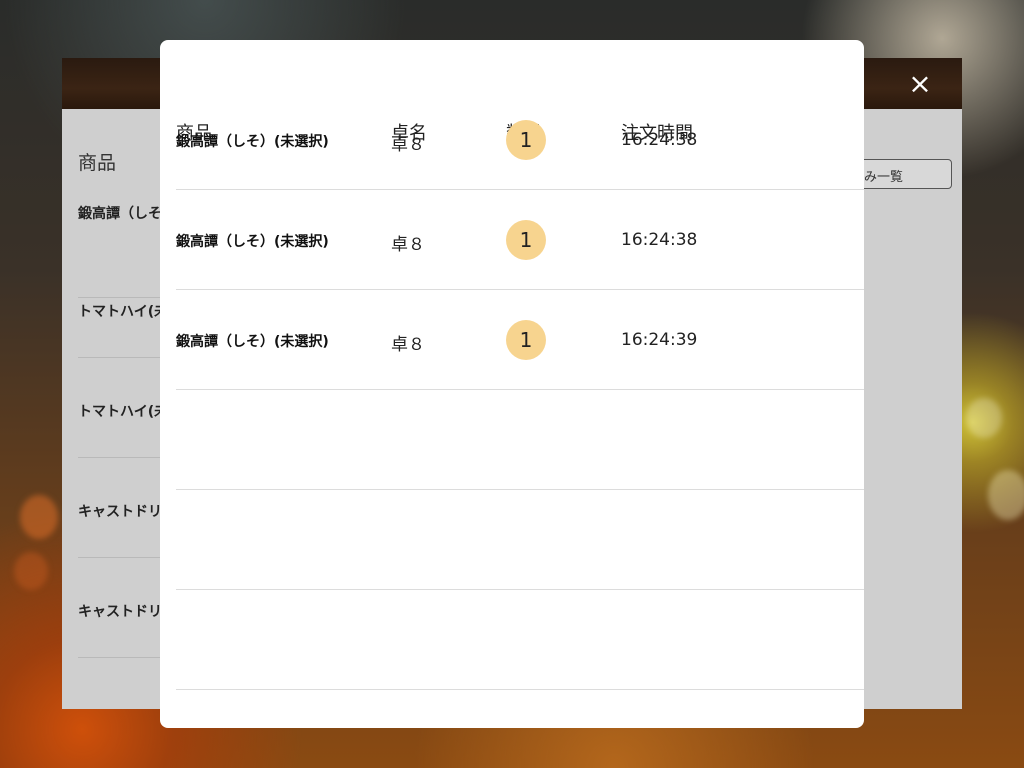  I want to click on close-icon: ×, so click(920, 84).